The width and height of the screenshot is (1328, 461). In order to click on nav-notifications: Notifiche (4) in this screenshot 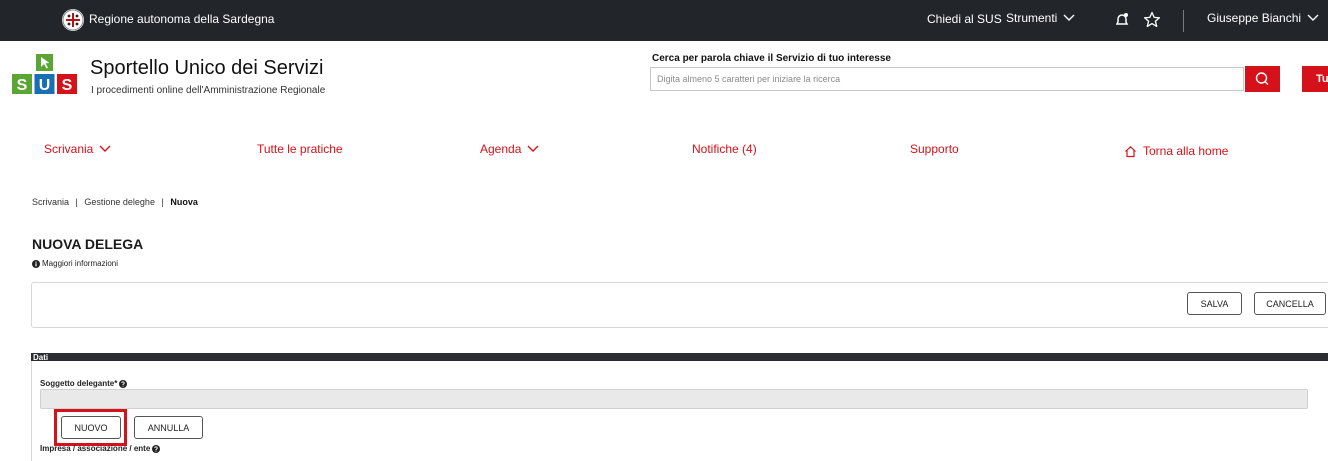, I will do `click(724, 149)`.